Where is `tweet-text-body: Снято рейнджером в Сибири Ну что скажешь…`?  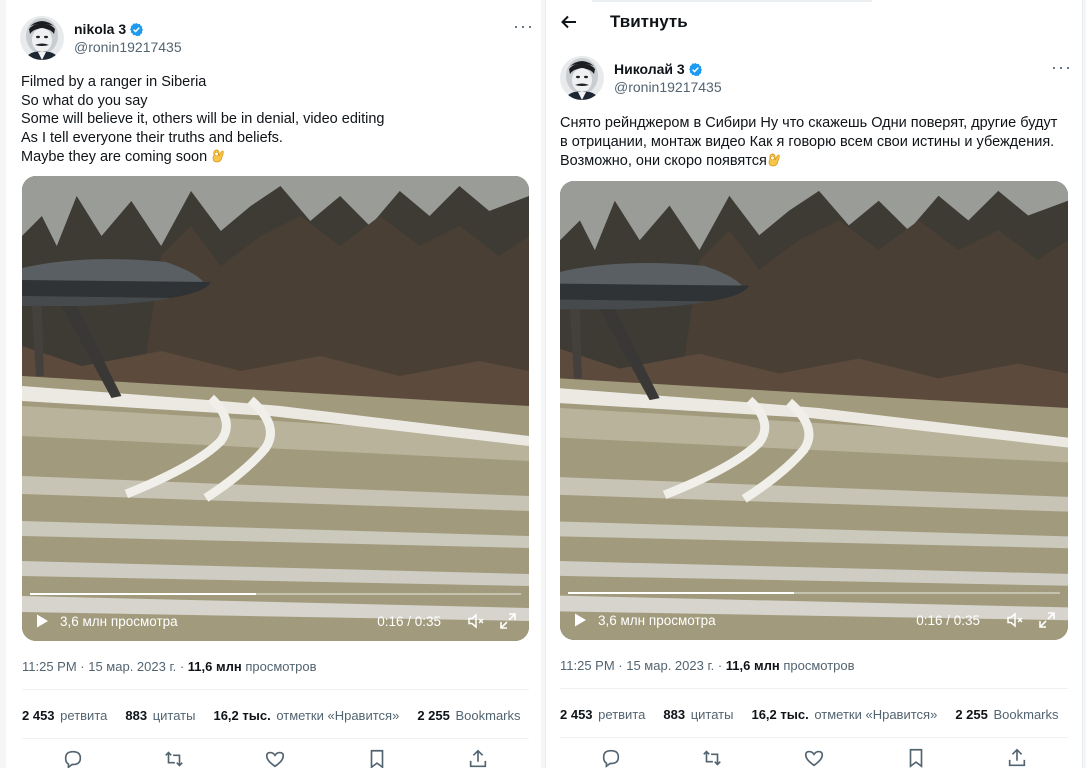
tweet-text-body: Снято рейнджером в Сибири Ну что скажешь… is located at coordinates (809, 142).